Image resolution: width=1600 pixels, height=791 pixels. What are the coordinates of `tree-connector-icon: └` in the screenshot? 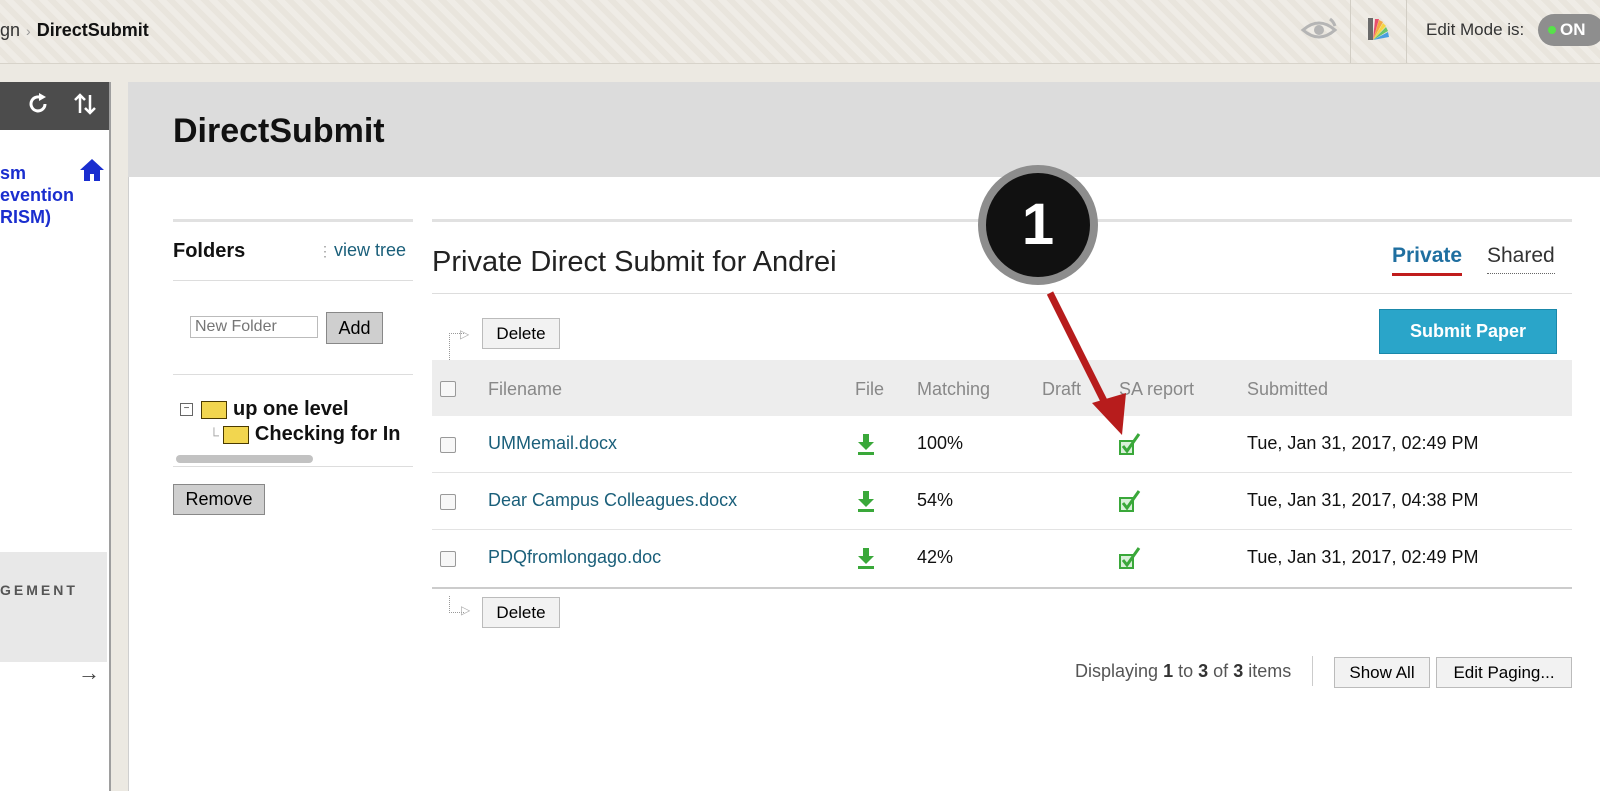 It's located at (214, 435).